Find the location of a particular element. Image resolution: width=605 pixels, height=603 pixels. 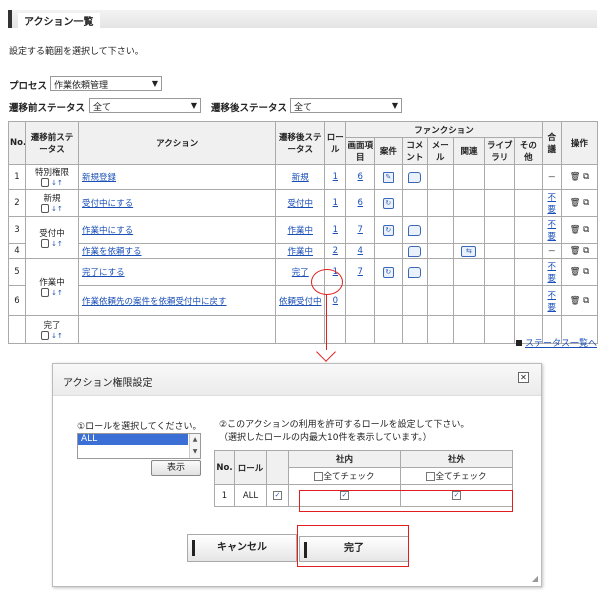

edit-case-icon: ✎ is located at coordinates (388, 177).